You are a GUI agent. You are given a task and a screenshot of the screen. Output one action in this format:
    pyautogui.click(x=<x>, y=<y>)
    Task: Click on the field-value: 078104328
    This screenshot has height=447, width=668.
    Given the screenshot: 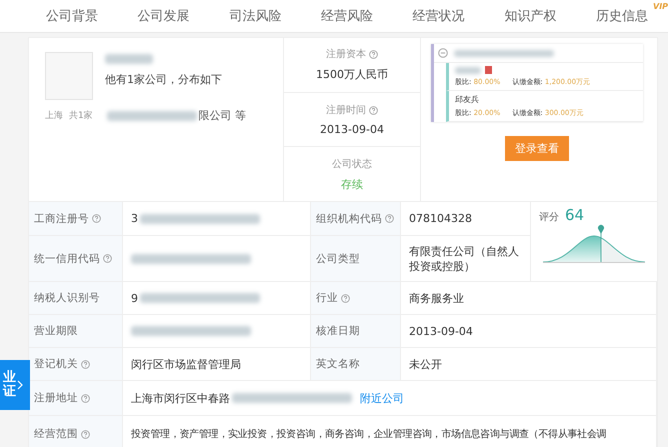 What is the action you would take?
    pyautogui.click(x=440, y=218)
    